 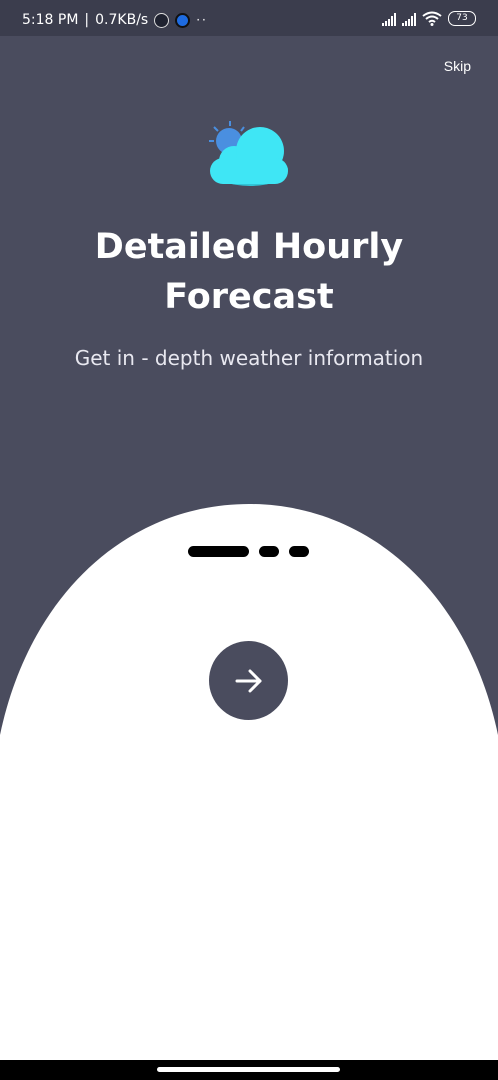 What do you see at coordinates (183, 20) in the screenshot?
I see `messenger-icon` at bounding box center [183, 20].